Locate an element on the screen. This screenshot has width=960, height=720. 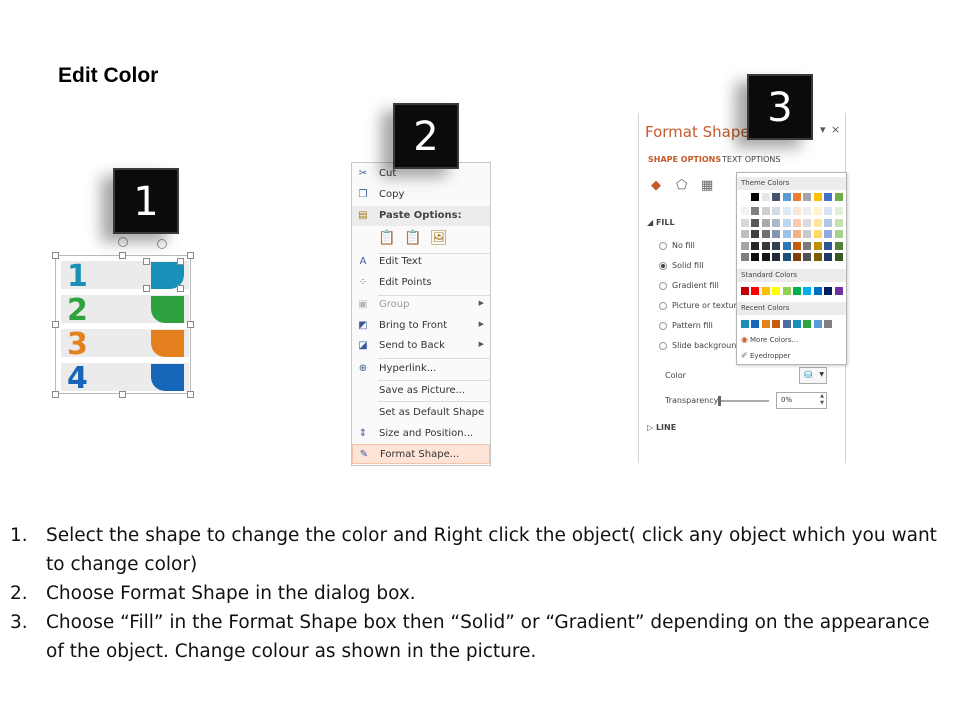
menu-item-copy: ❐ Copy is located at coordinates (421, 195).